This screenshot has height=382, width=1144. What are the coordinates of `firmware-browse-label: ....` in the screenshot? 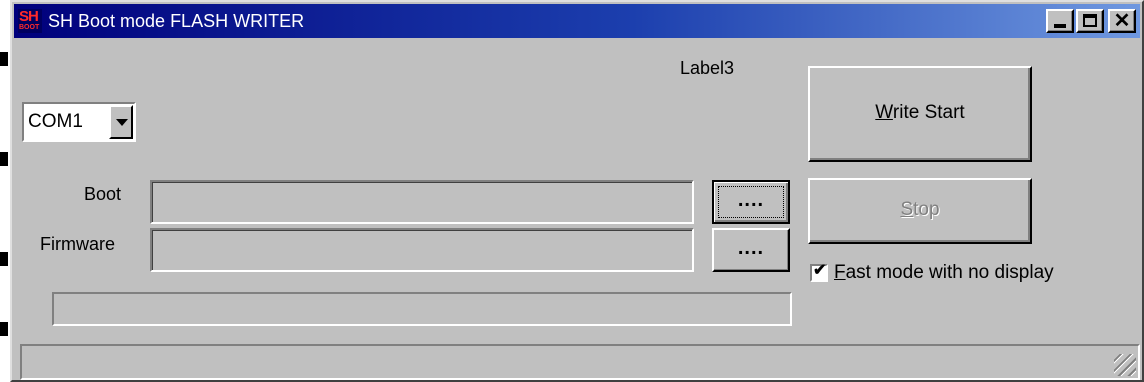 It's located at (751, 248).